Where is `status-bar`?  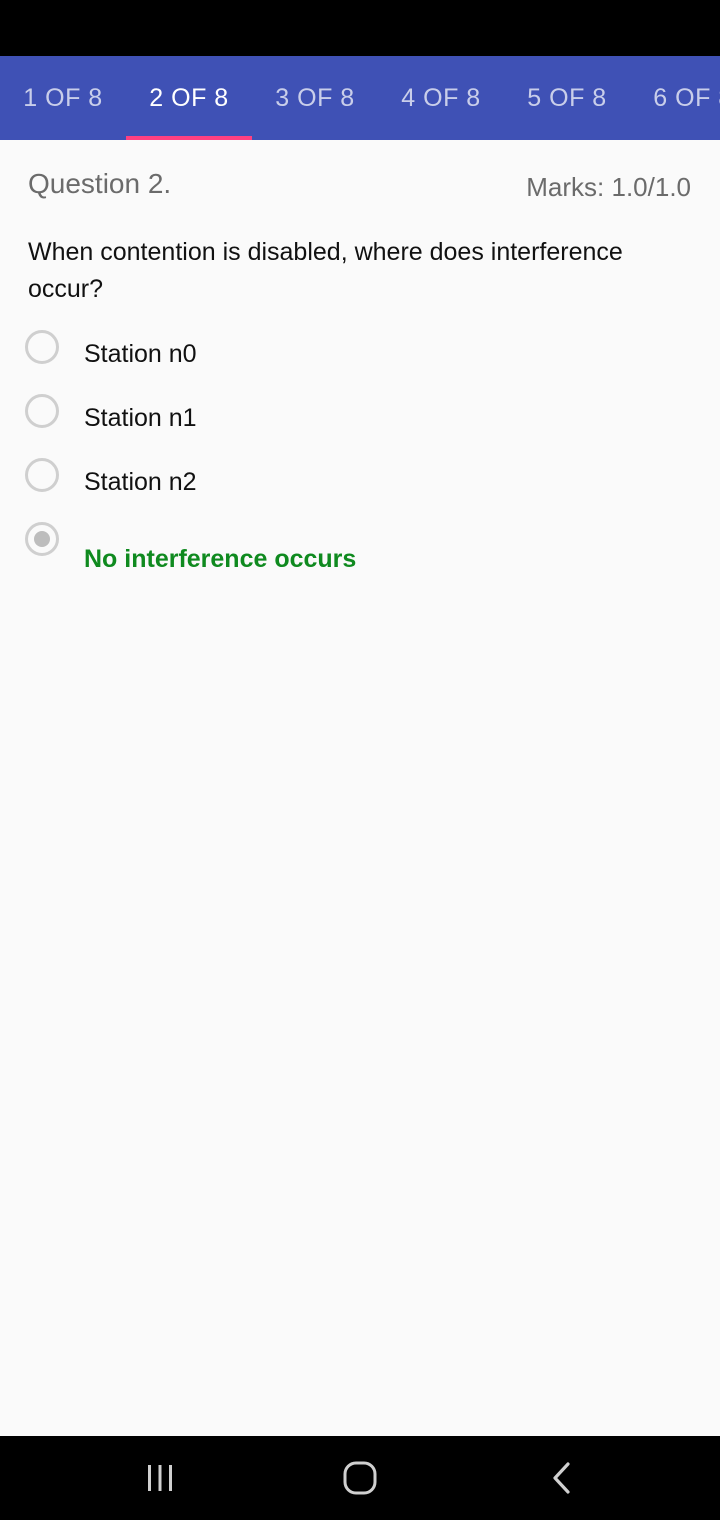 status-bar is located at coordinates (360, 28).